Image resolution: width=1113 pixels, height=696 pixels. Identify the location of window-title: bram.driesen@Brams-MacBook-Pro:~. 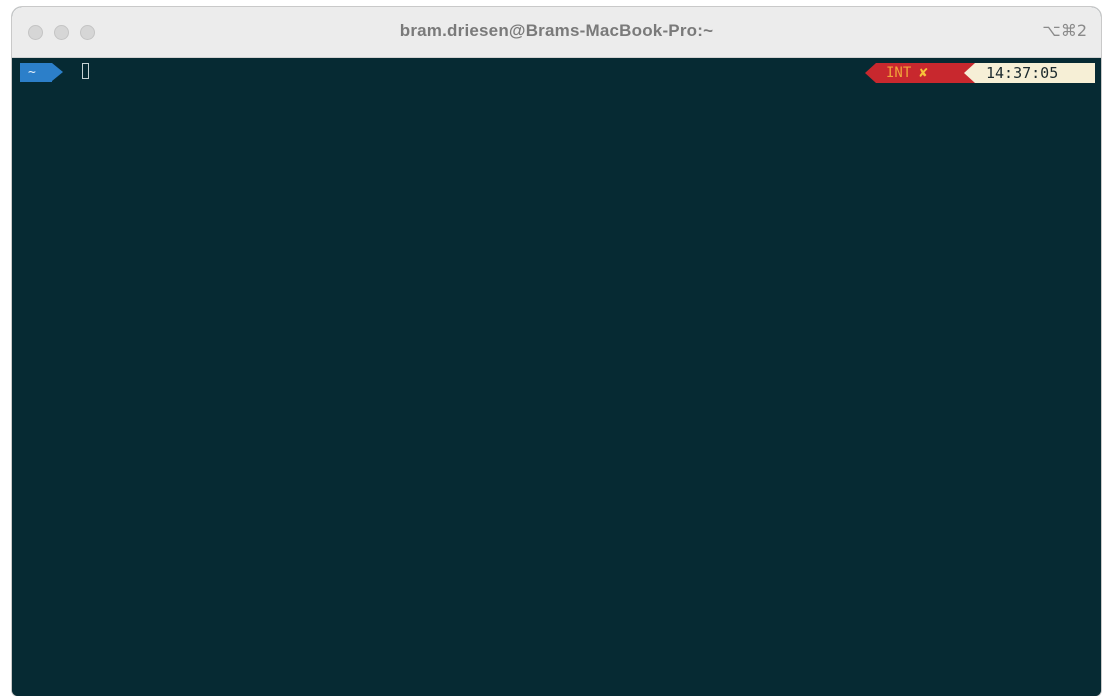
(556, 30).